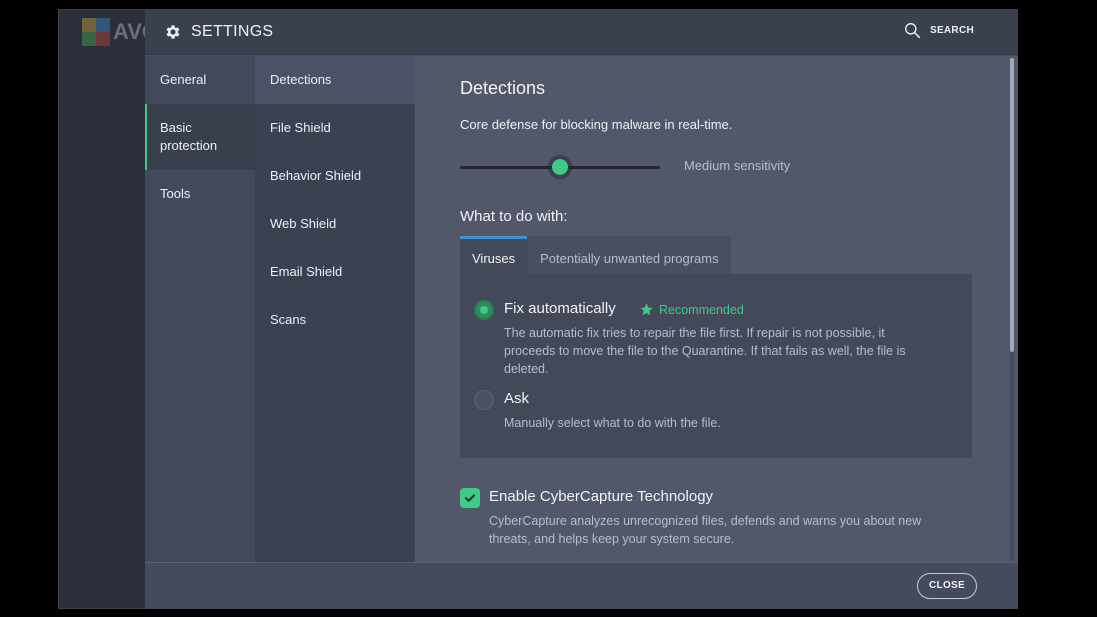  I want to click on nav-item-web-shield: Web Shield, so click(335, 224).